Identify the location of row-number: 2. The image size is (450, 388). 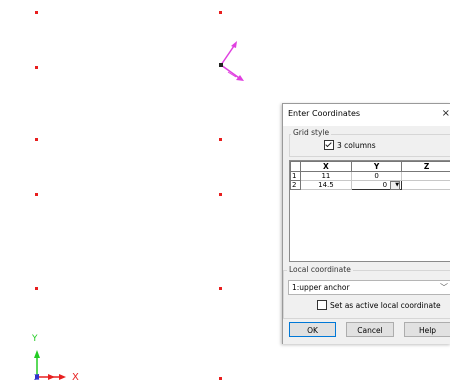
(295, 185).